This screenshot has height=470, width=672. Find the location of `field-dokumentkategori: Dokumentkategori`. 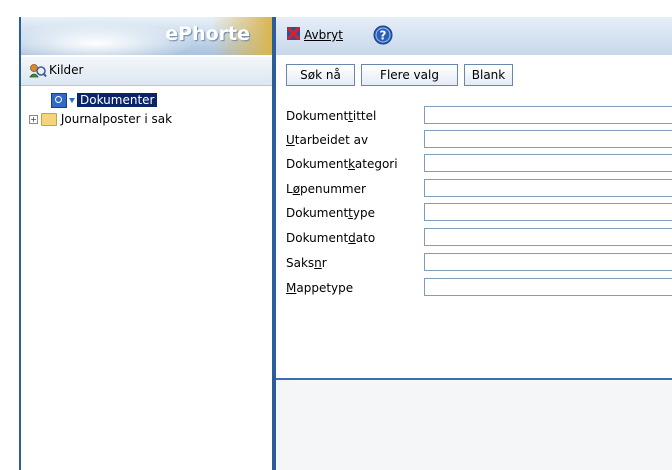

field-dokumentkategori: Dokumentkategori is located at coordinates (474, 164).